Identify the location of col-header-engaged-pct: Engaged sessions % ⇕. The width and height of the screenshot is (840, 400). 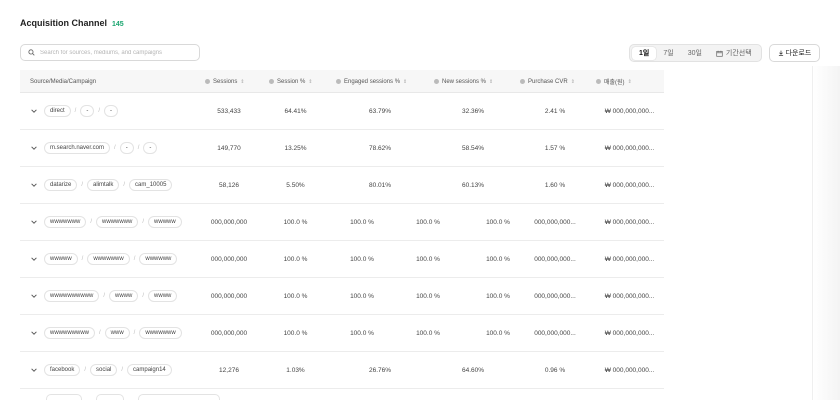
(371, 81).